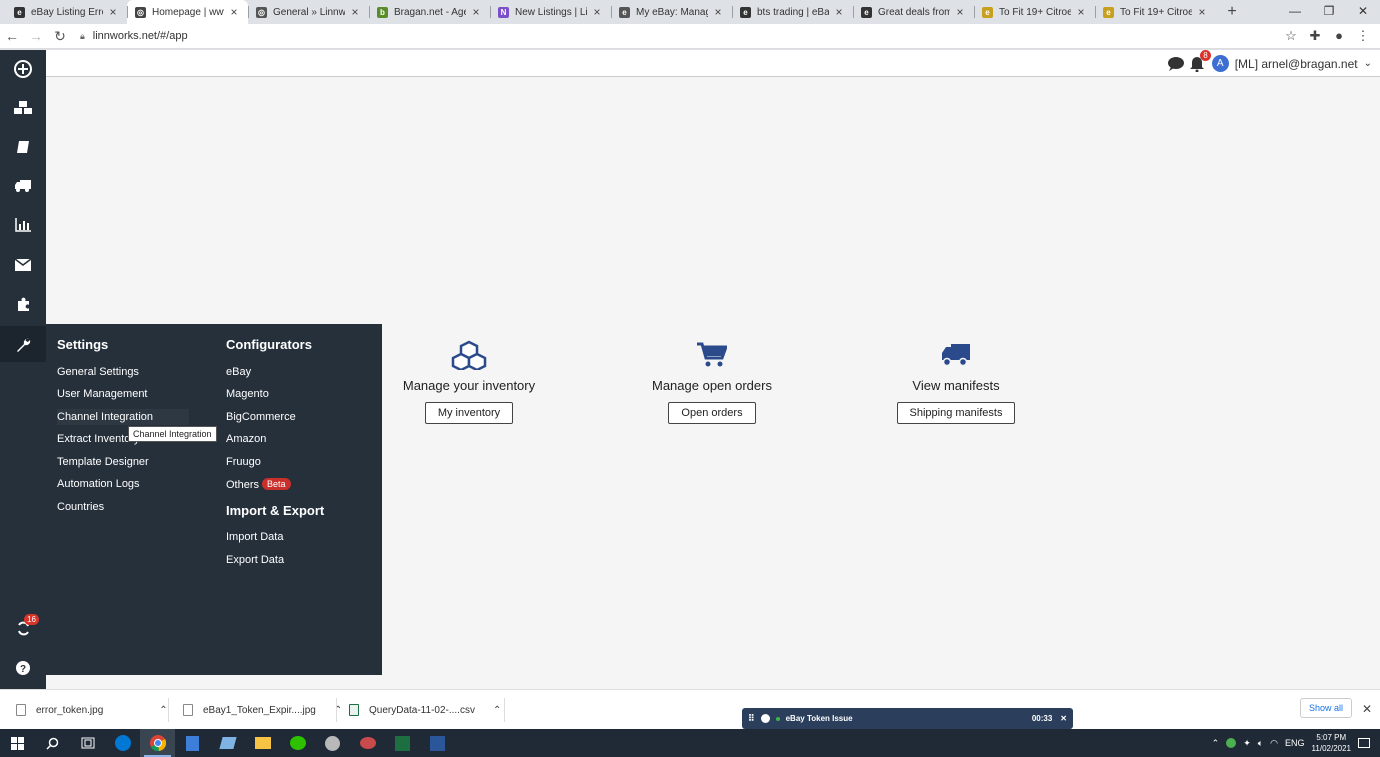 The height and width of the screenshot is (757, 1380). I want to click on language-indicator: ENG, so click(1295, 743).